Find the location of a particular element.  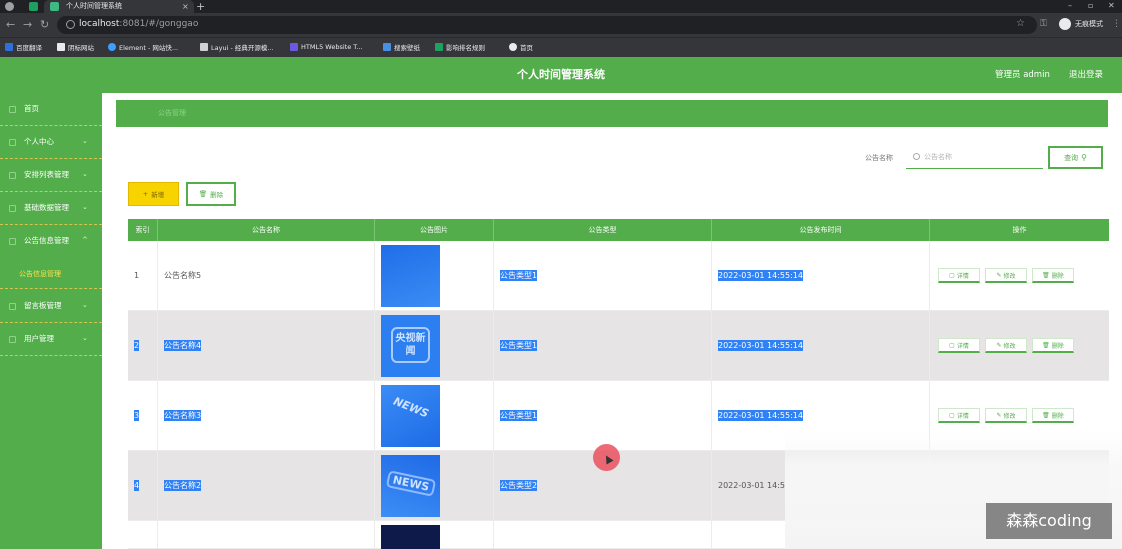

edit-icon: ✎ is located at coordinates (999, 275).